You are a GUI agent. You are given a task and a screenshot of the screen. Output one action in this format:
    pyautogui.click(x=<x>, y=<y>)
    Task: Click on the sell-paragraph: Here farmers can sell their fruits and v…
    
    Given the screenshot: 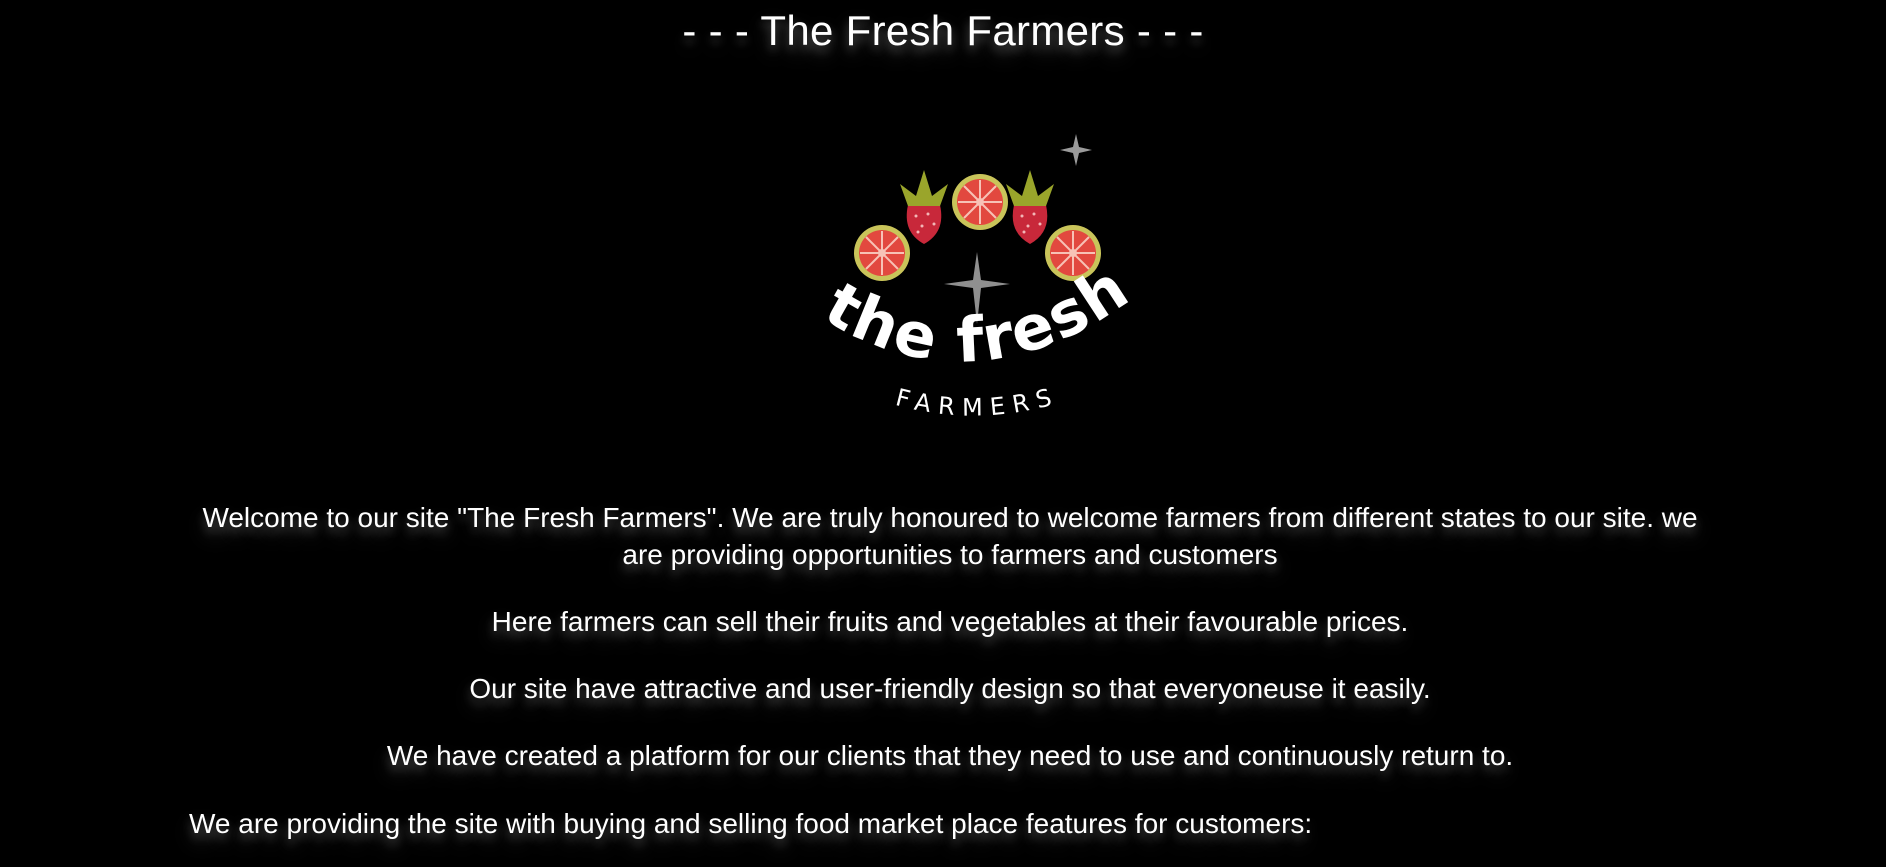 What is the action you would take?
    pyautogui.click(x=950, y=621)
    